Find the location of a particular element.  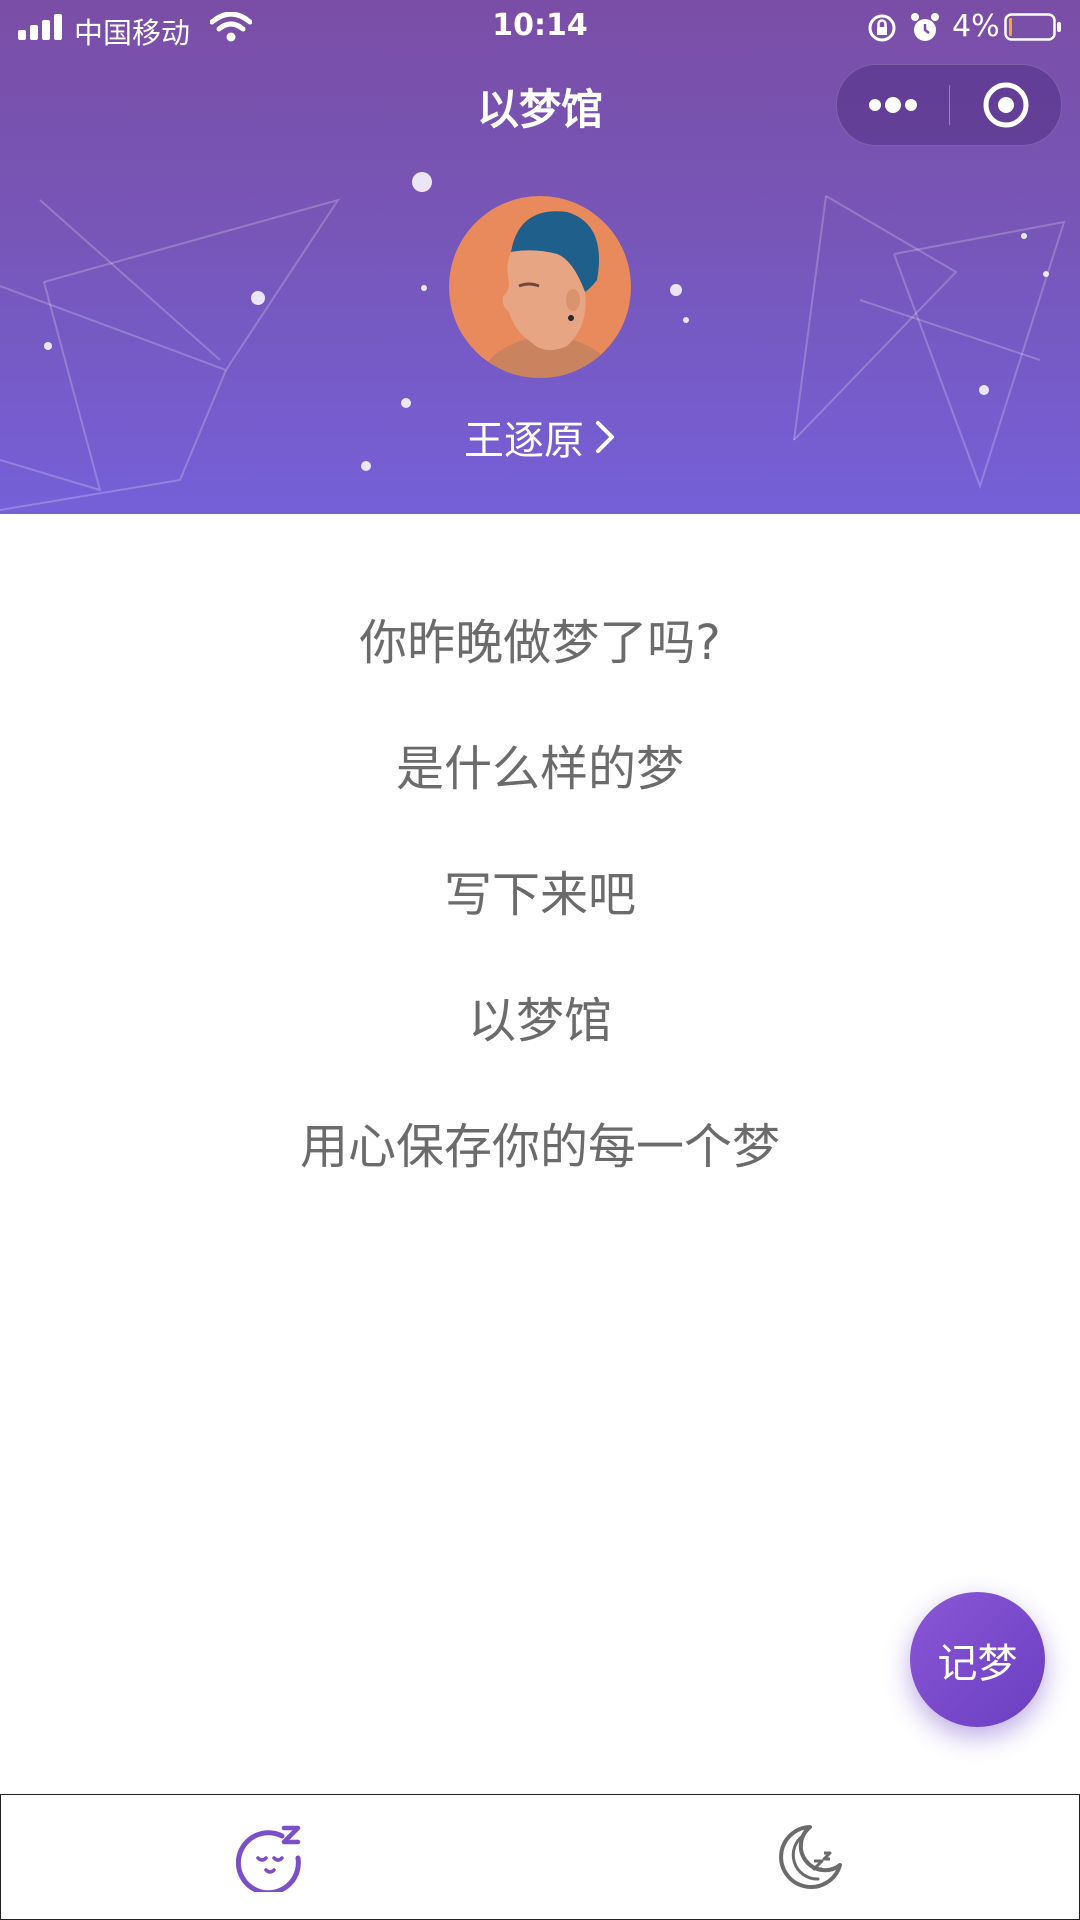

tab-night is located at coordinates (809, 1857).